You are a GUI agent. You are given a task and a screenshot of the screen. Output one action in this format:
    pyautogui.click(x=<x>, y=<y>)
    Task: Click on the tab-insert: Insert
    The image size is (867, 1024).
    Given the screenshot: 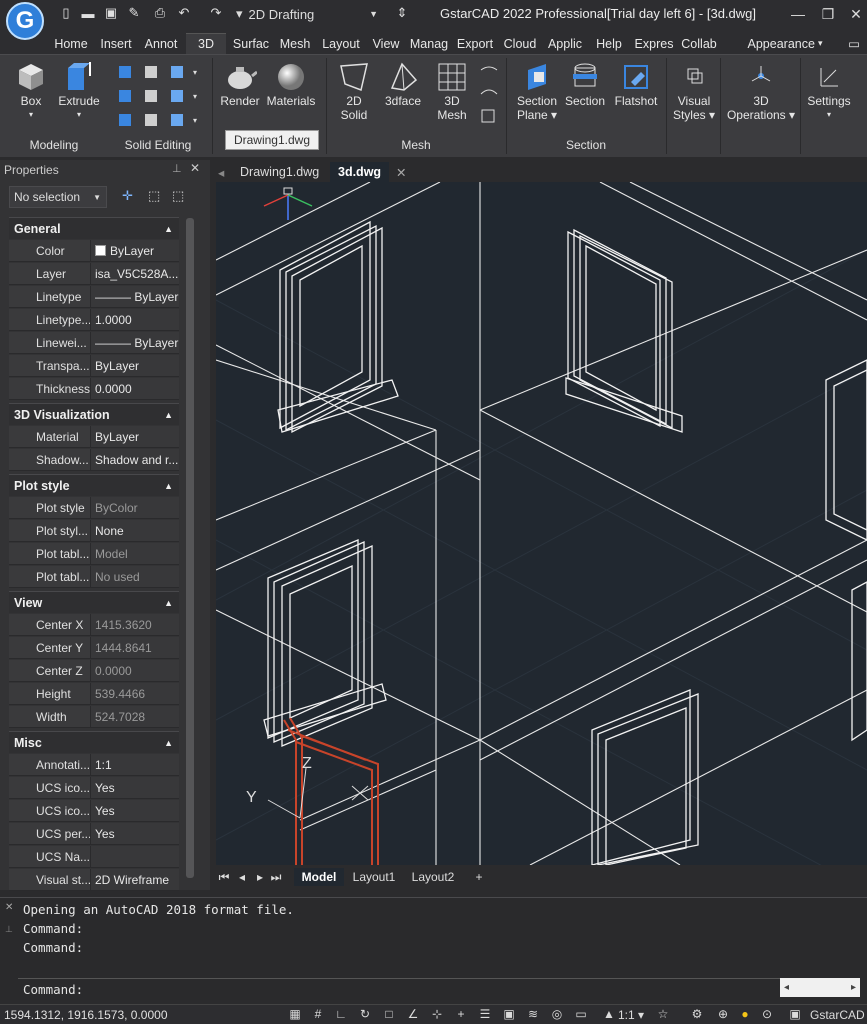 What is the action you would take?
    pyautogui.click(x=116, y=43)
    